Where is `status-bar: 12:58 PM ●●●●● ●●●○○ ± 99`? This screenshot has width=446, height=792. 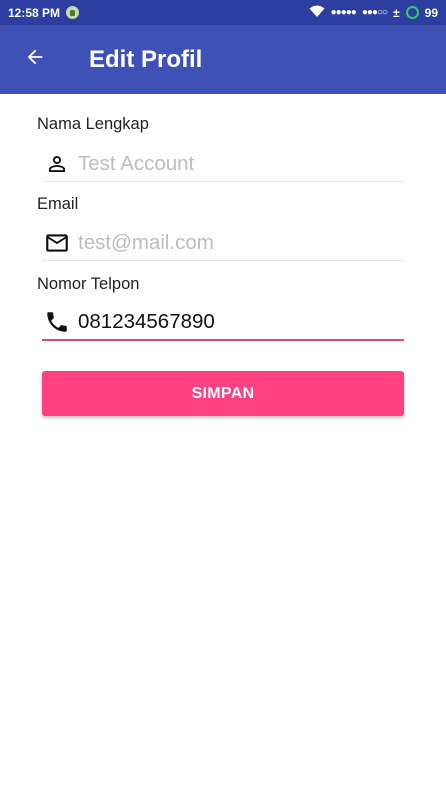
status-bar: 12:58 PM ●●●●● ●●●○○ ± 99 is located at coordinates (223, 12).